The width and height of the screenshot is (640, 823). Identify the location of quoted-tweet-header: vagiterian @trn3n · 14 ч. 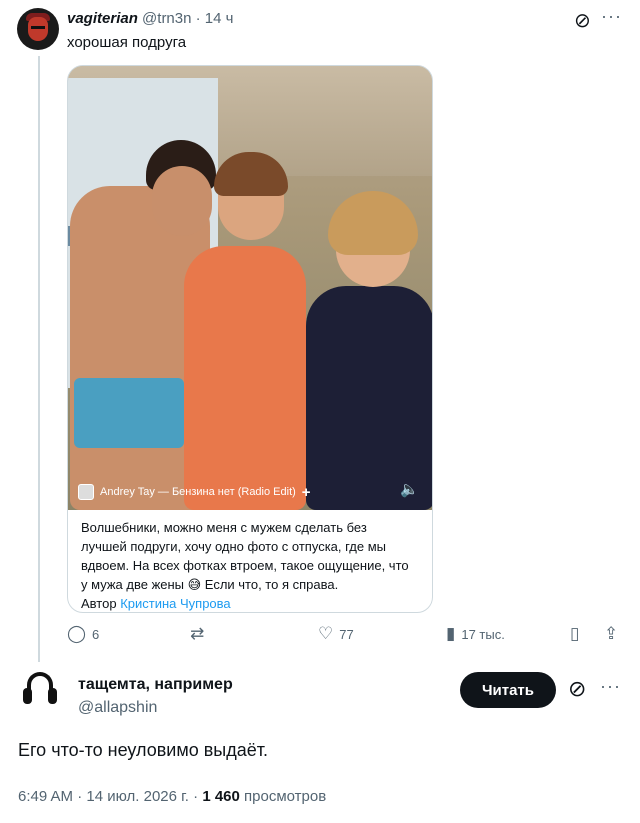
(150, 18).